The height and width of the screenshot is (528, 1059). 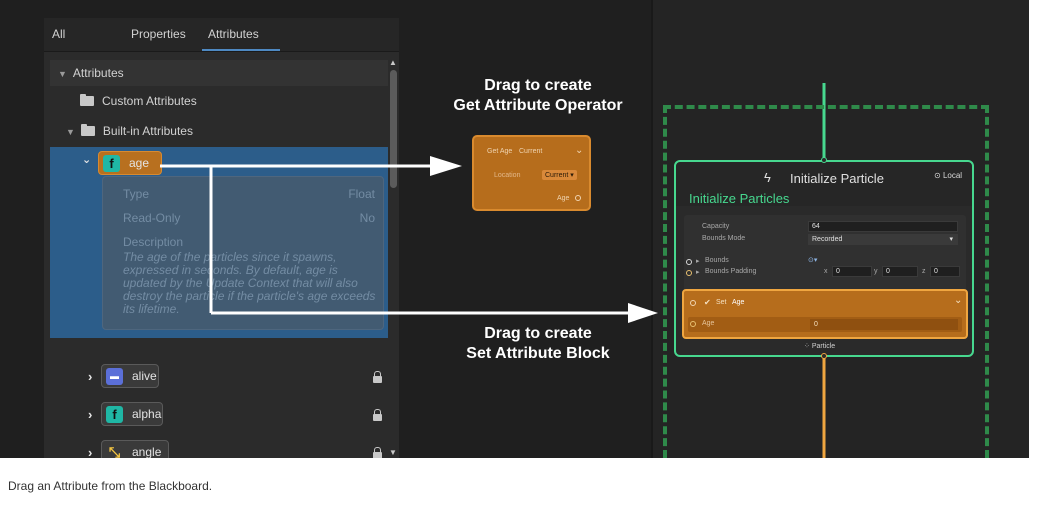 I want to click on age-input-port, so click(x=693, y=324).